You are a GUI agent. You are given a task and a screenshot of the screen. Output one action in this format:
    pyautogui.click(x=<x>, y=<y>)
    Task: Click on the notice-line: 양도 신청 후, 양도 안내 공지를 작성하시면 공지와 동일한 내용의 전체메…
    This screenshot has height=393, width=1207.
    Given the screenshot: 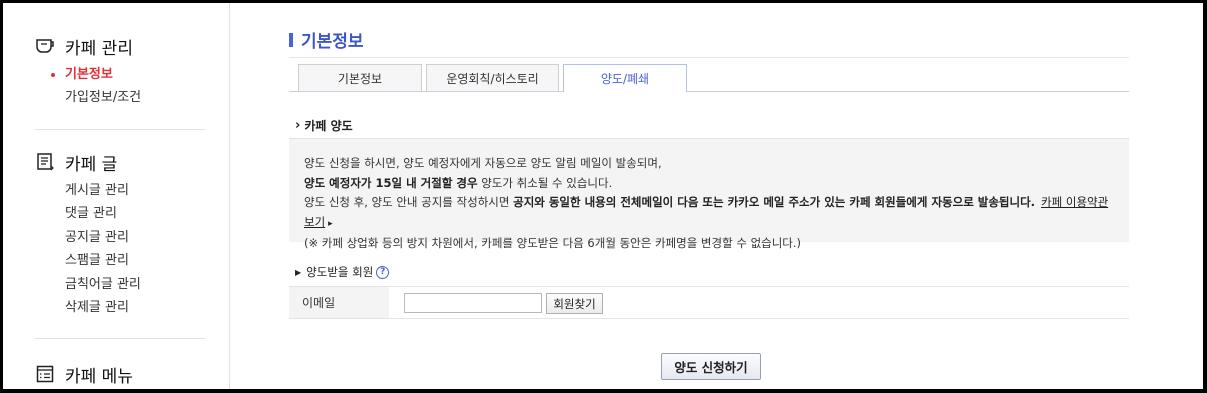 What is the action you would take?
    pyautogui.click(x=709, y=213)
    